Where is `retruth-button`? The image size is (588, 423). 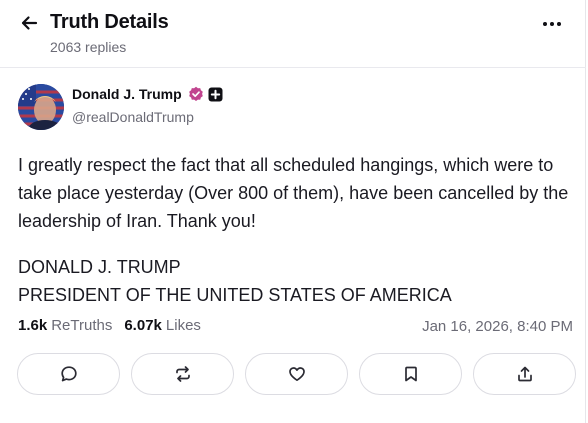
retruth-button is located at coordinates (182, 374).